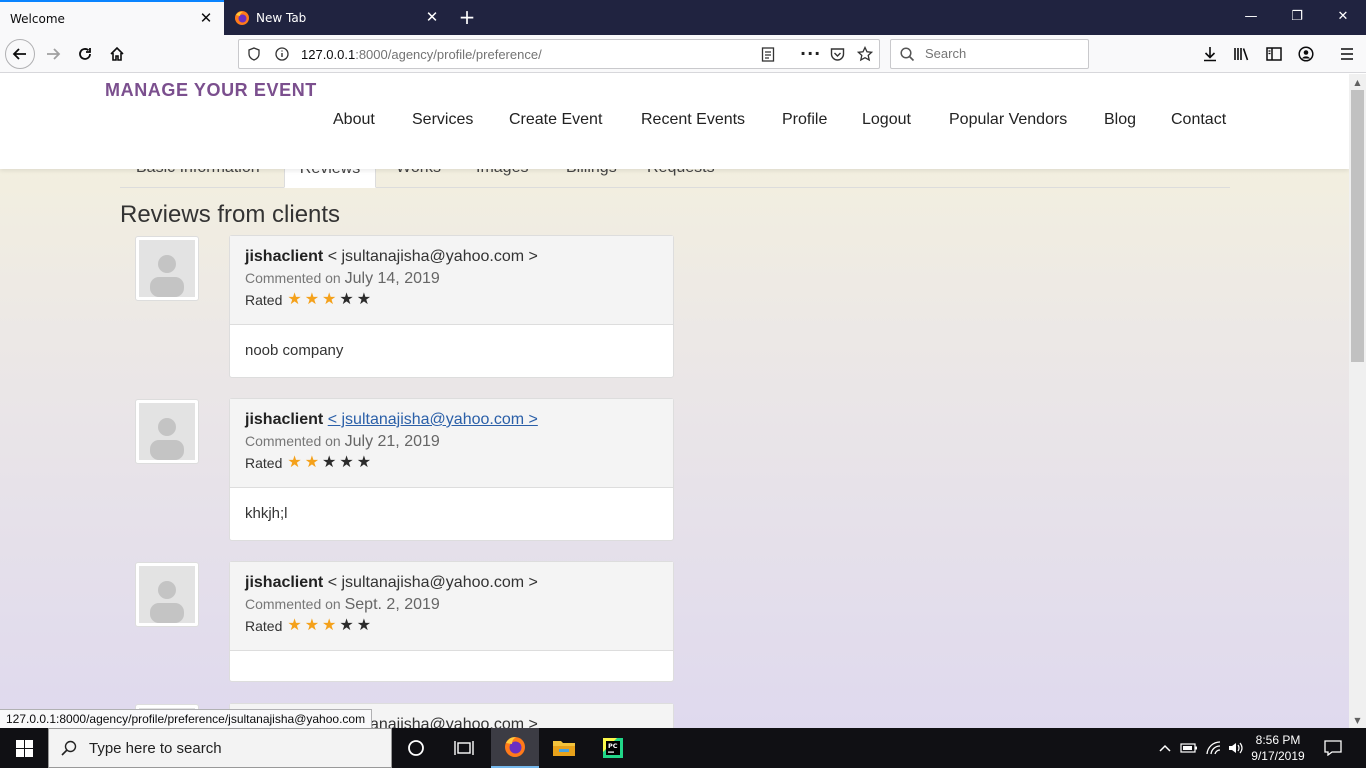 This screenshot has height=768, width=1366. I want to click on nav-create-event: Create Event, so click(555, 121).